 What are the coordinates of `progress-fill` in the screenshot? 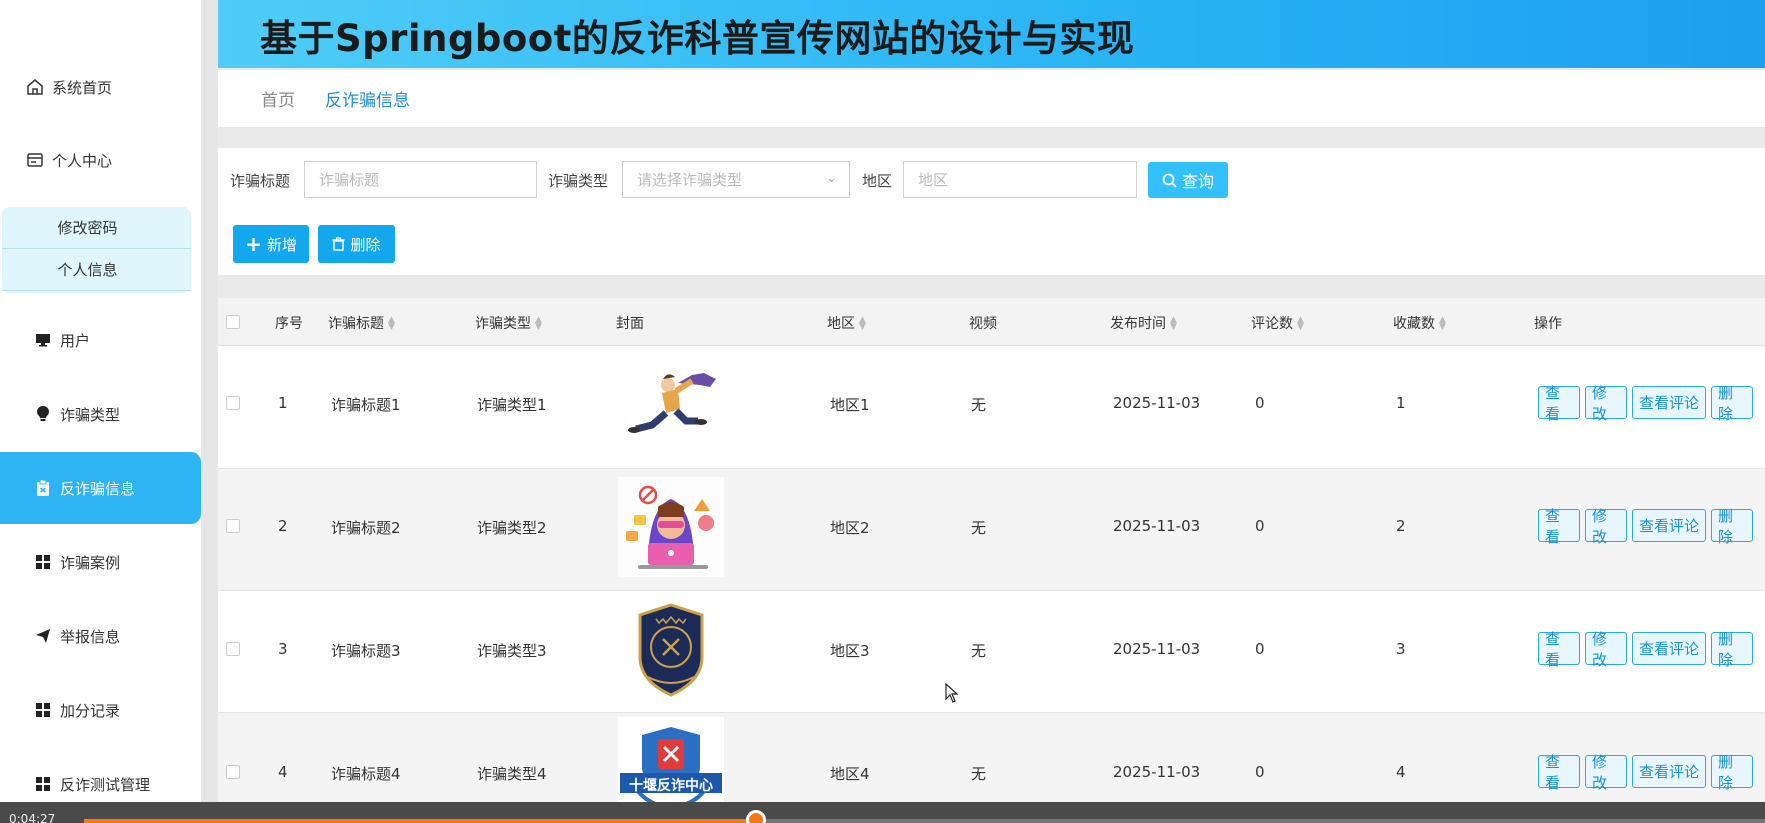 It's located at (420, 821).